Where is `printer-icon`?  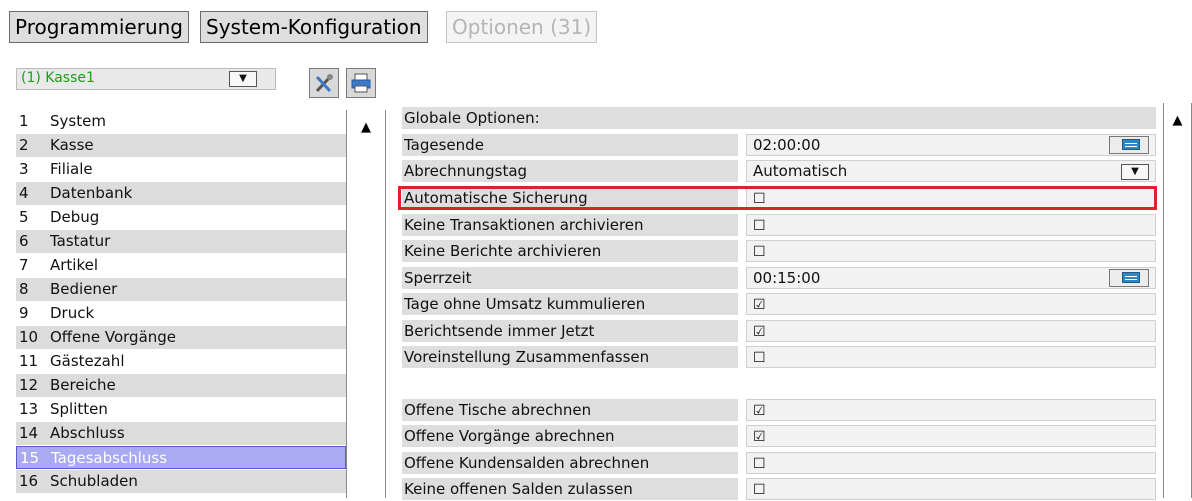
printer-icon is located at coordinates (361, 83).